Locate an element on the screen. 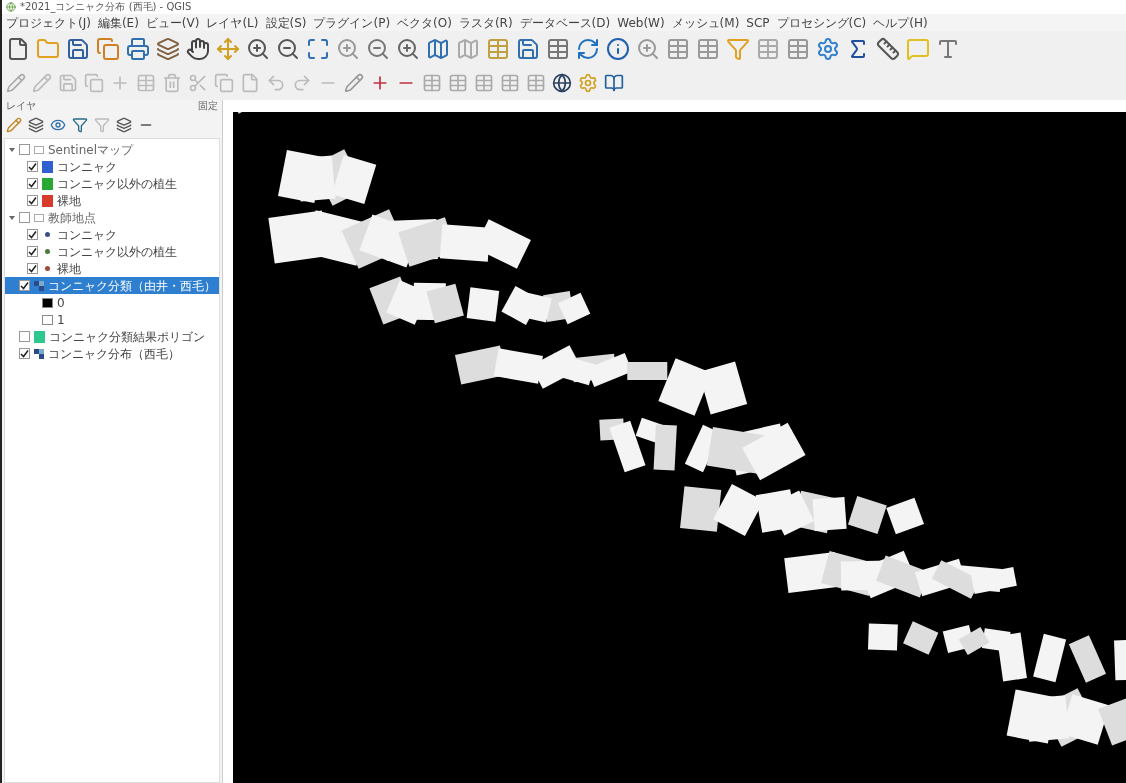 Image resolution: width=1126 pixels, height=783 pixels. gear-icon is located at coordinates (828, 48).